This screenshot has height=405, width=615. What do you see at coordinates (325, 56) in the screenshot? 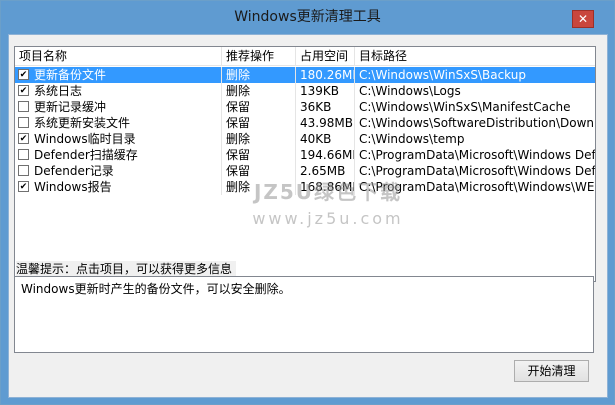
I see `column-header-size: 占用空间` at bounding box center [325, 56].